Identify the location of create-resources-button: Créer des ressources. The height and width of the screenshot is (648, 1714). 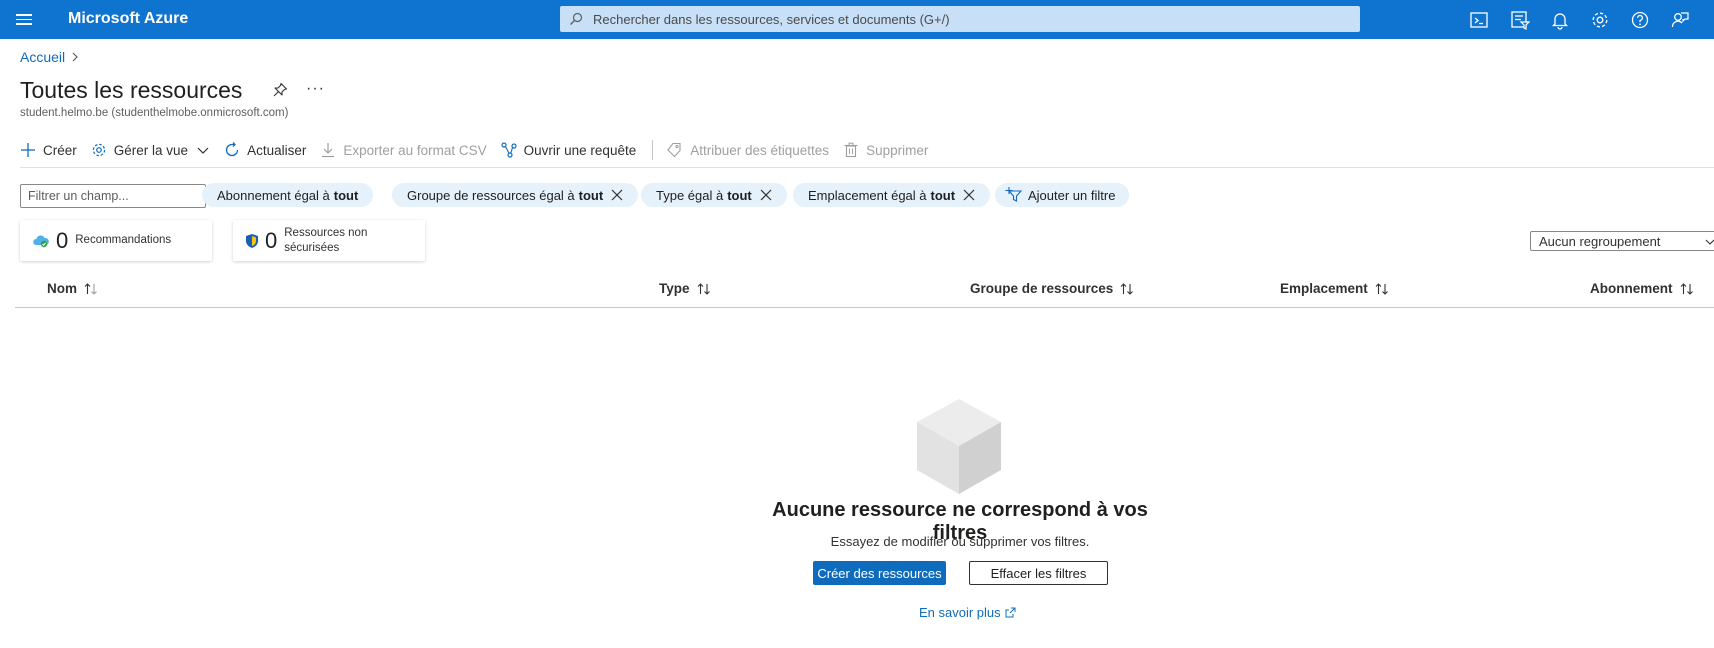
(879, 573).